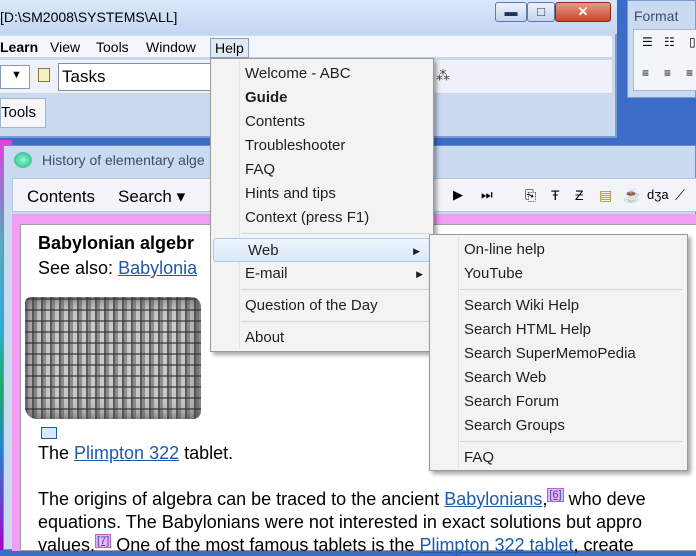 This screenshot has width=696, height=556. I want to click on align-left-icon: ≡, so click(645, 73).